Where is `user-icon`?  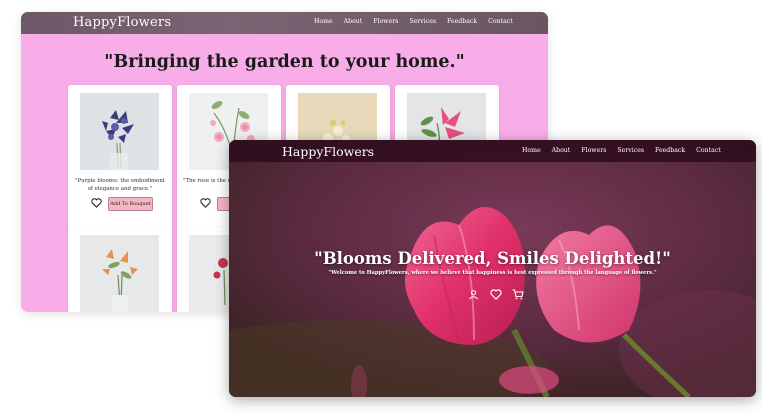 user-icon is located at coordinates (473, 294).